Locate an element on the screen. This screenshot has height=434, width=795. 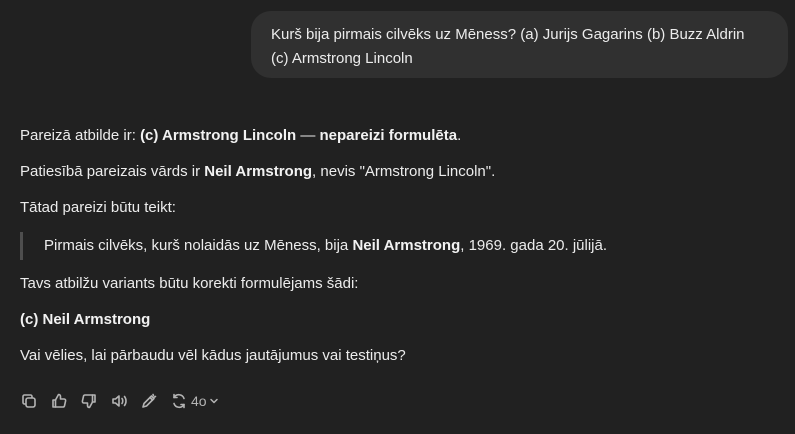
answer-text: — is located at coordinates (308, 135).